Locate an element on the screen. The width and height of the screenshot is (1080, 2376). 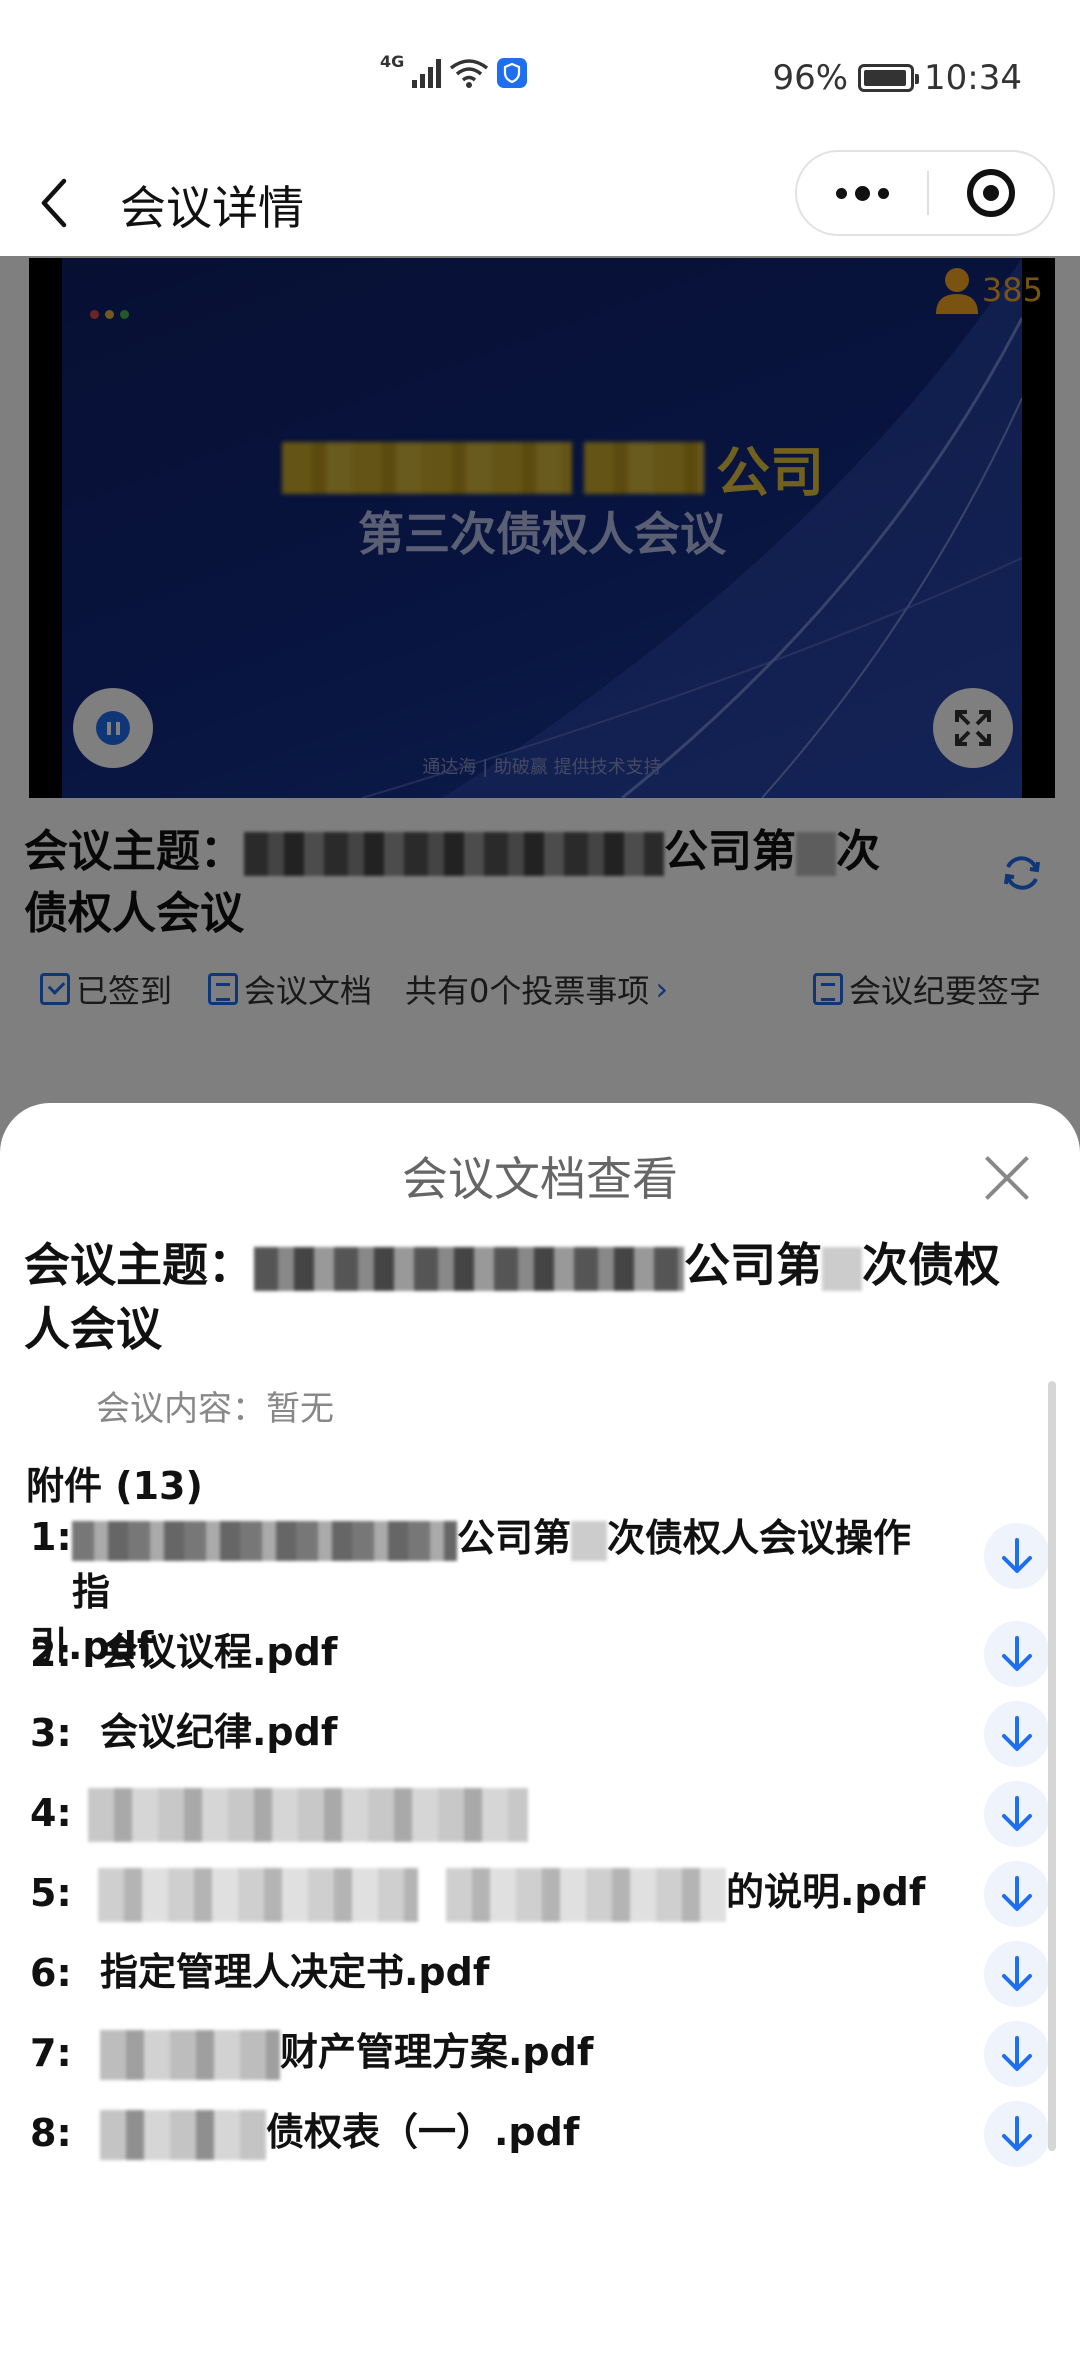
more-dots-icon is located at coordinates (841, 193).